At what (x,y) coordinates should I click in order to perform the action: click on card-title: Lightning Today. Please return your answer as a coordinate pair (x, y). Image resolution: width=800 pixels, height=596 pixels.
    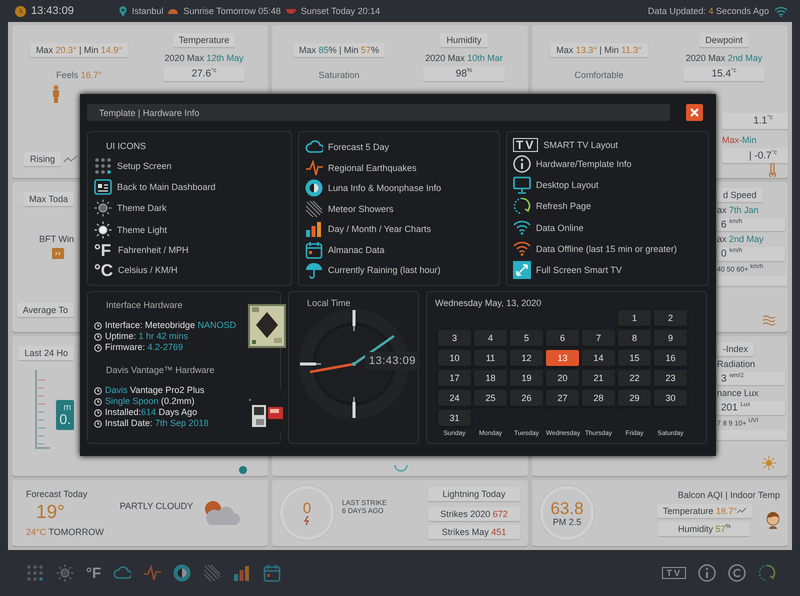
    Looking at the image, I should click on (474, 494).